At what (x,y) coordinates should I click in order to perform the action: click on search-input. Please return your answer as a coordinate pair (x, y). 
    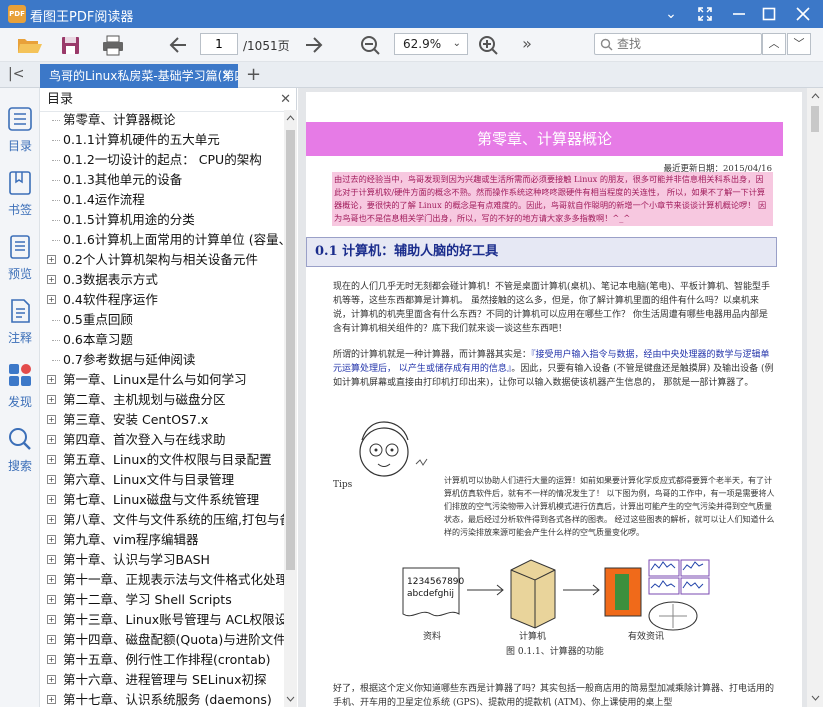
    Looking at the image, I should click on (687, 44).